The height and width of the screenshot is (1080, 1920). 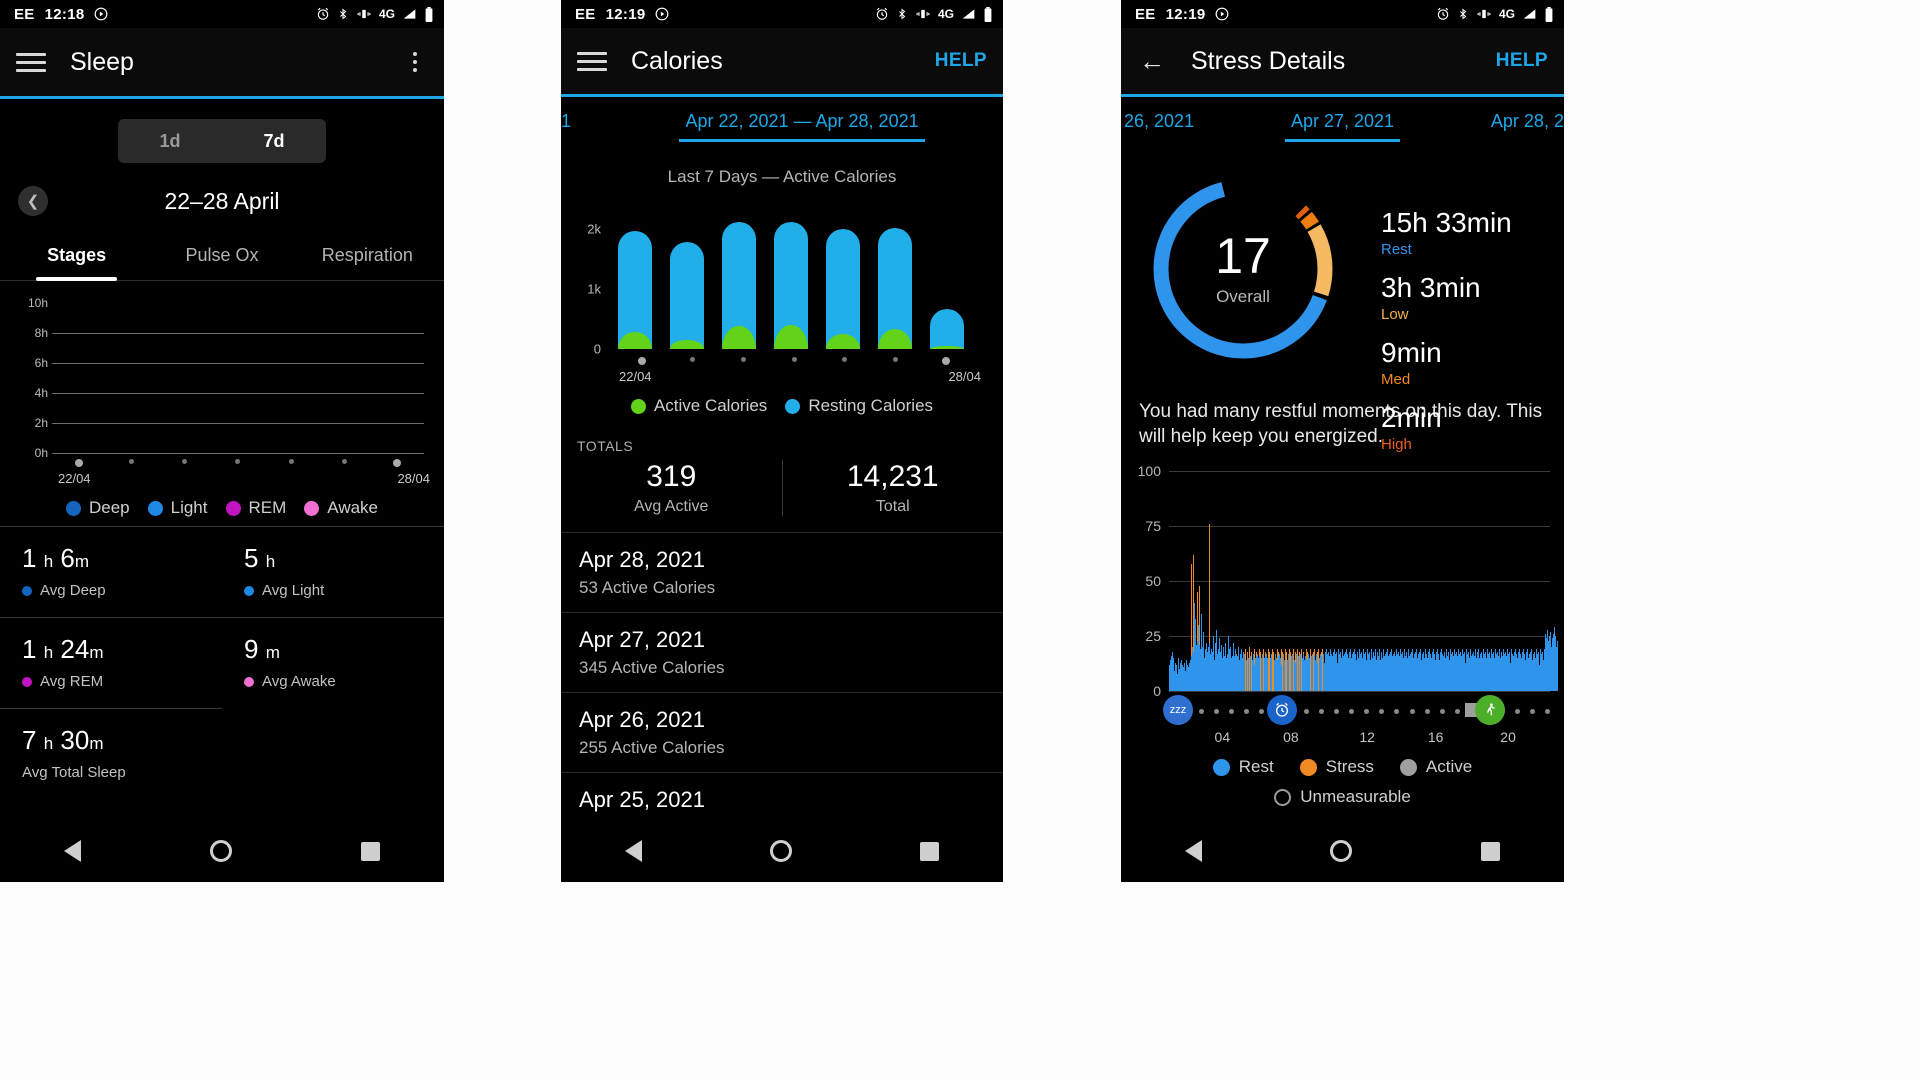 What do you see at coordinates (1282, 710) in the screenshot?
I see `alarm-clock-icon` at bounding box center [1282, 710].